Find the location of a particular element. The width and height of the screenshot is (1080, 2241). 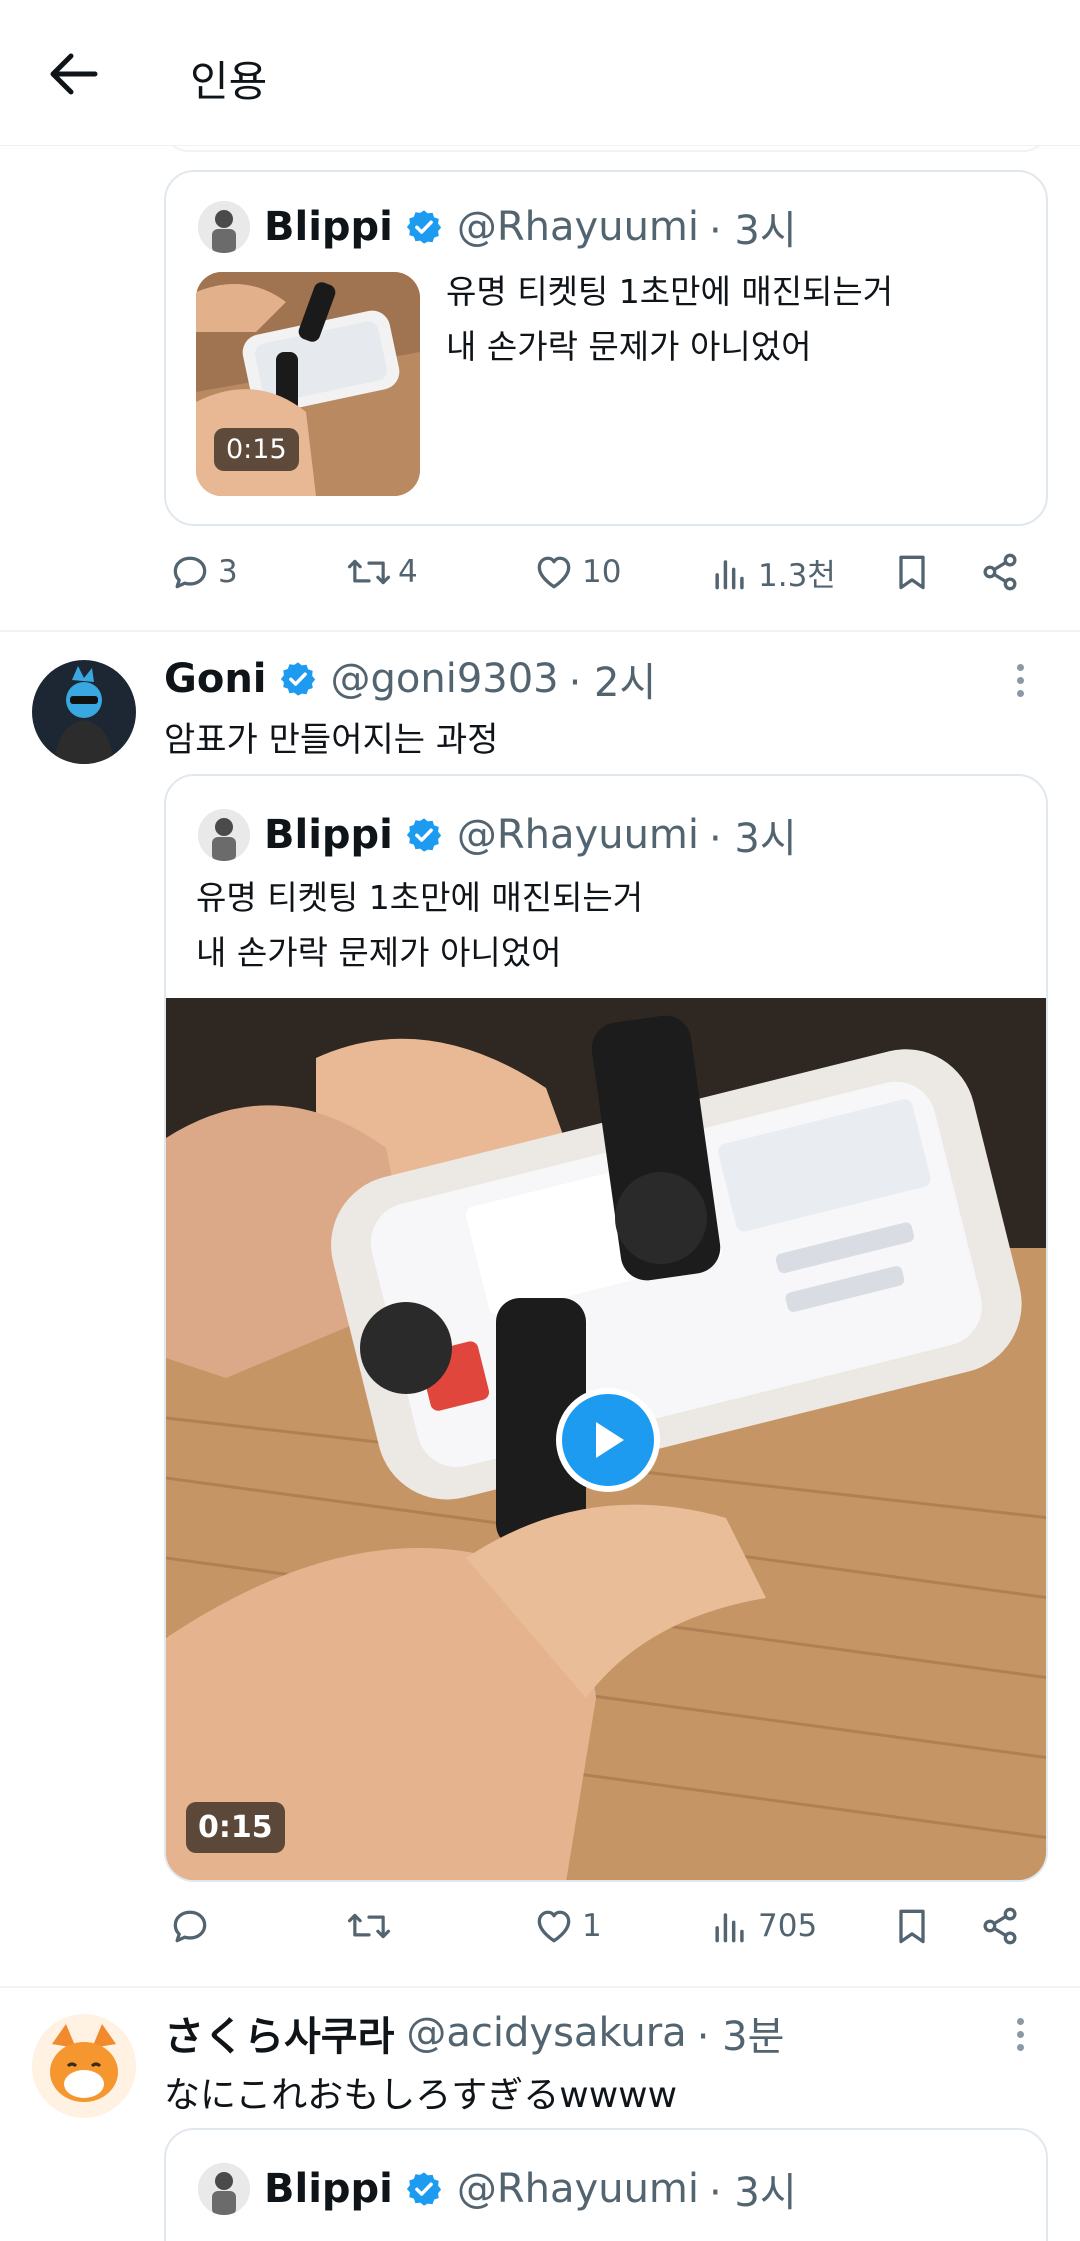

tweet-text: 암표가 만들어지는 과정 is located at coordinates (331, 740).